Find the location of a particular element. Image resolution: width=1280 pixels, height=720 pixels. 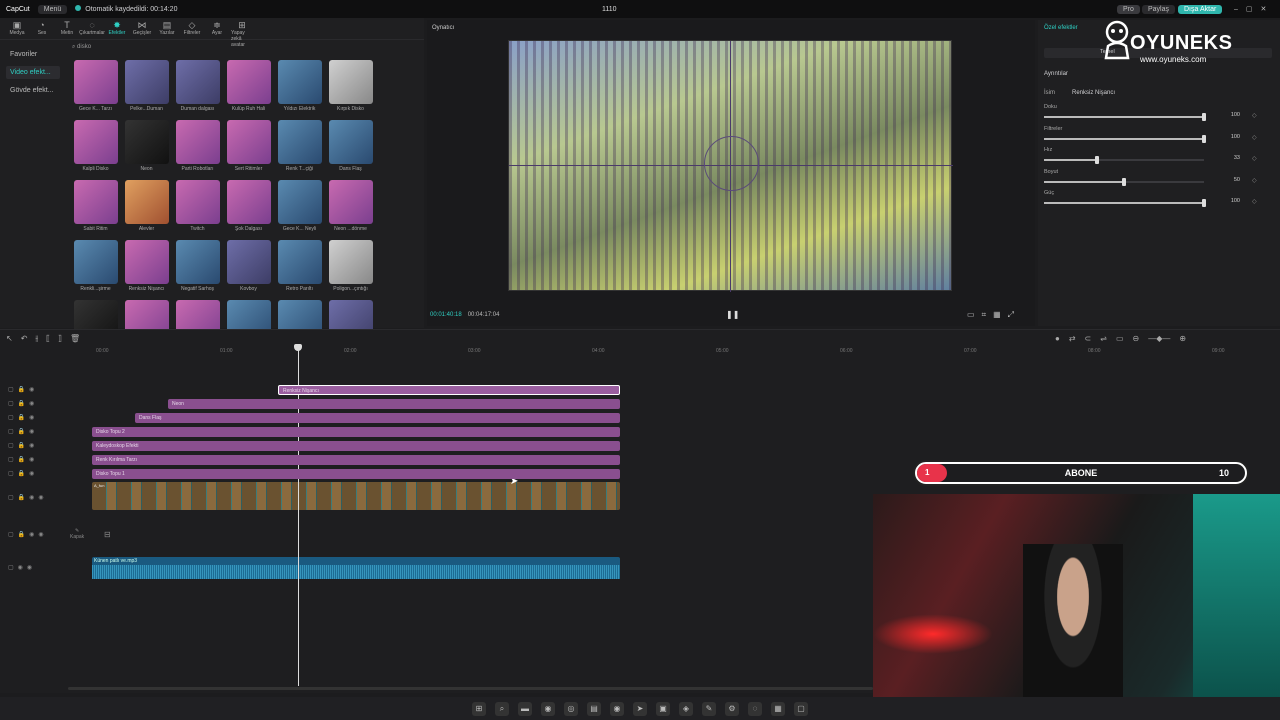

effects-search-input: ⌕ disko is located at coordinates (244, 49).